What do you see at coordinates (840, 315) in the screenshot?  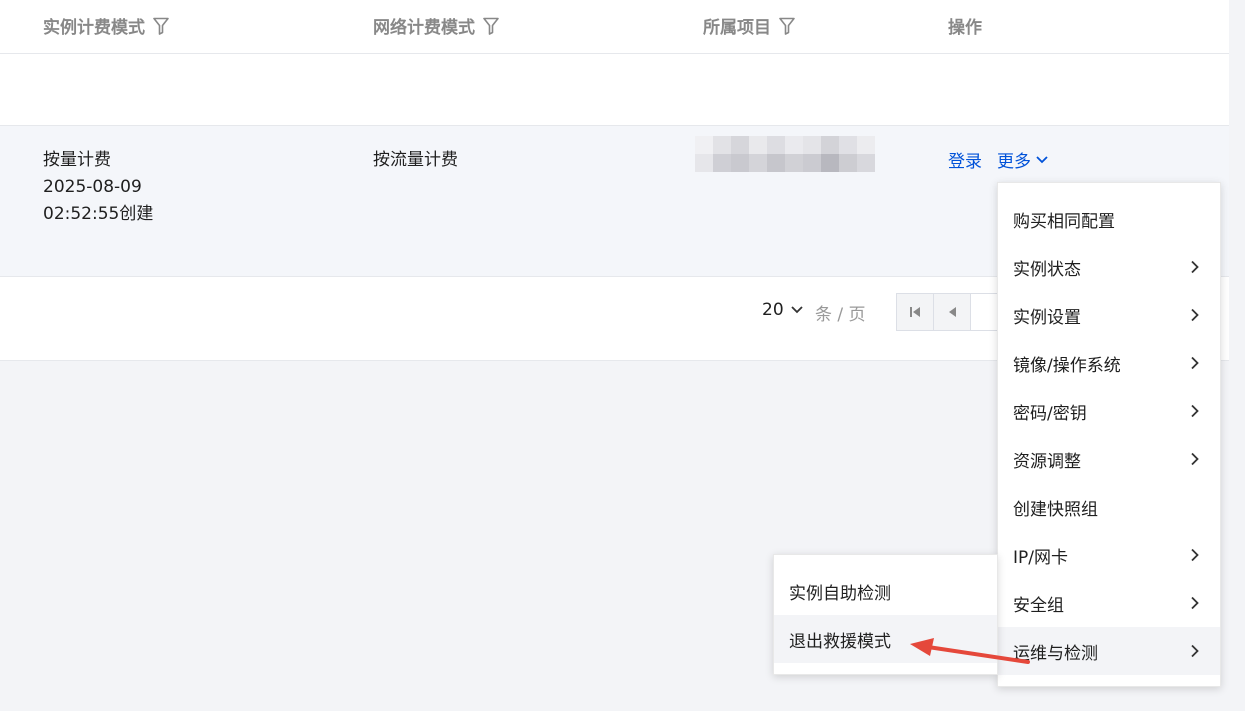 I see `per-page-label: 条 / 页` at bounding box center [840, 315].